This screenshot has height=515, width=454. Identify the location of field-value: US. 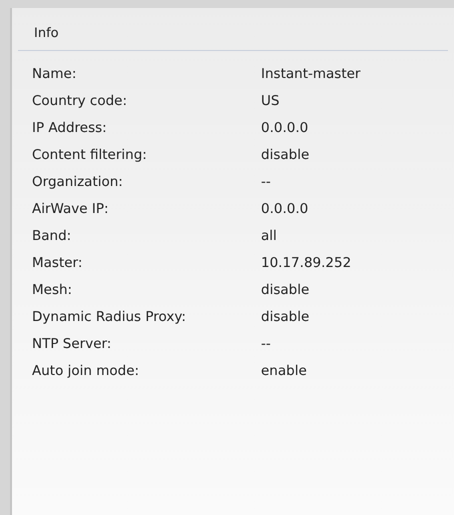
(270, 101).